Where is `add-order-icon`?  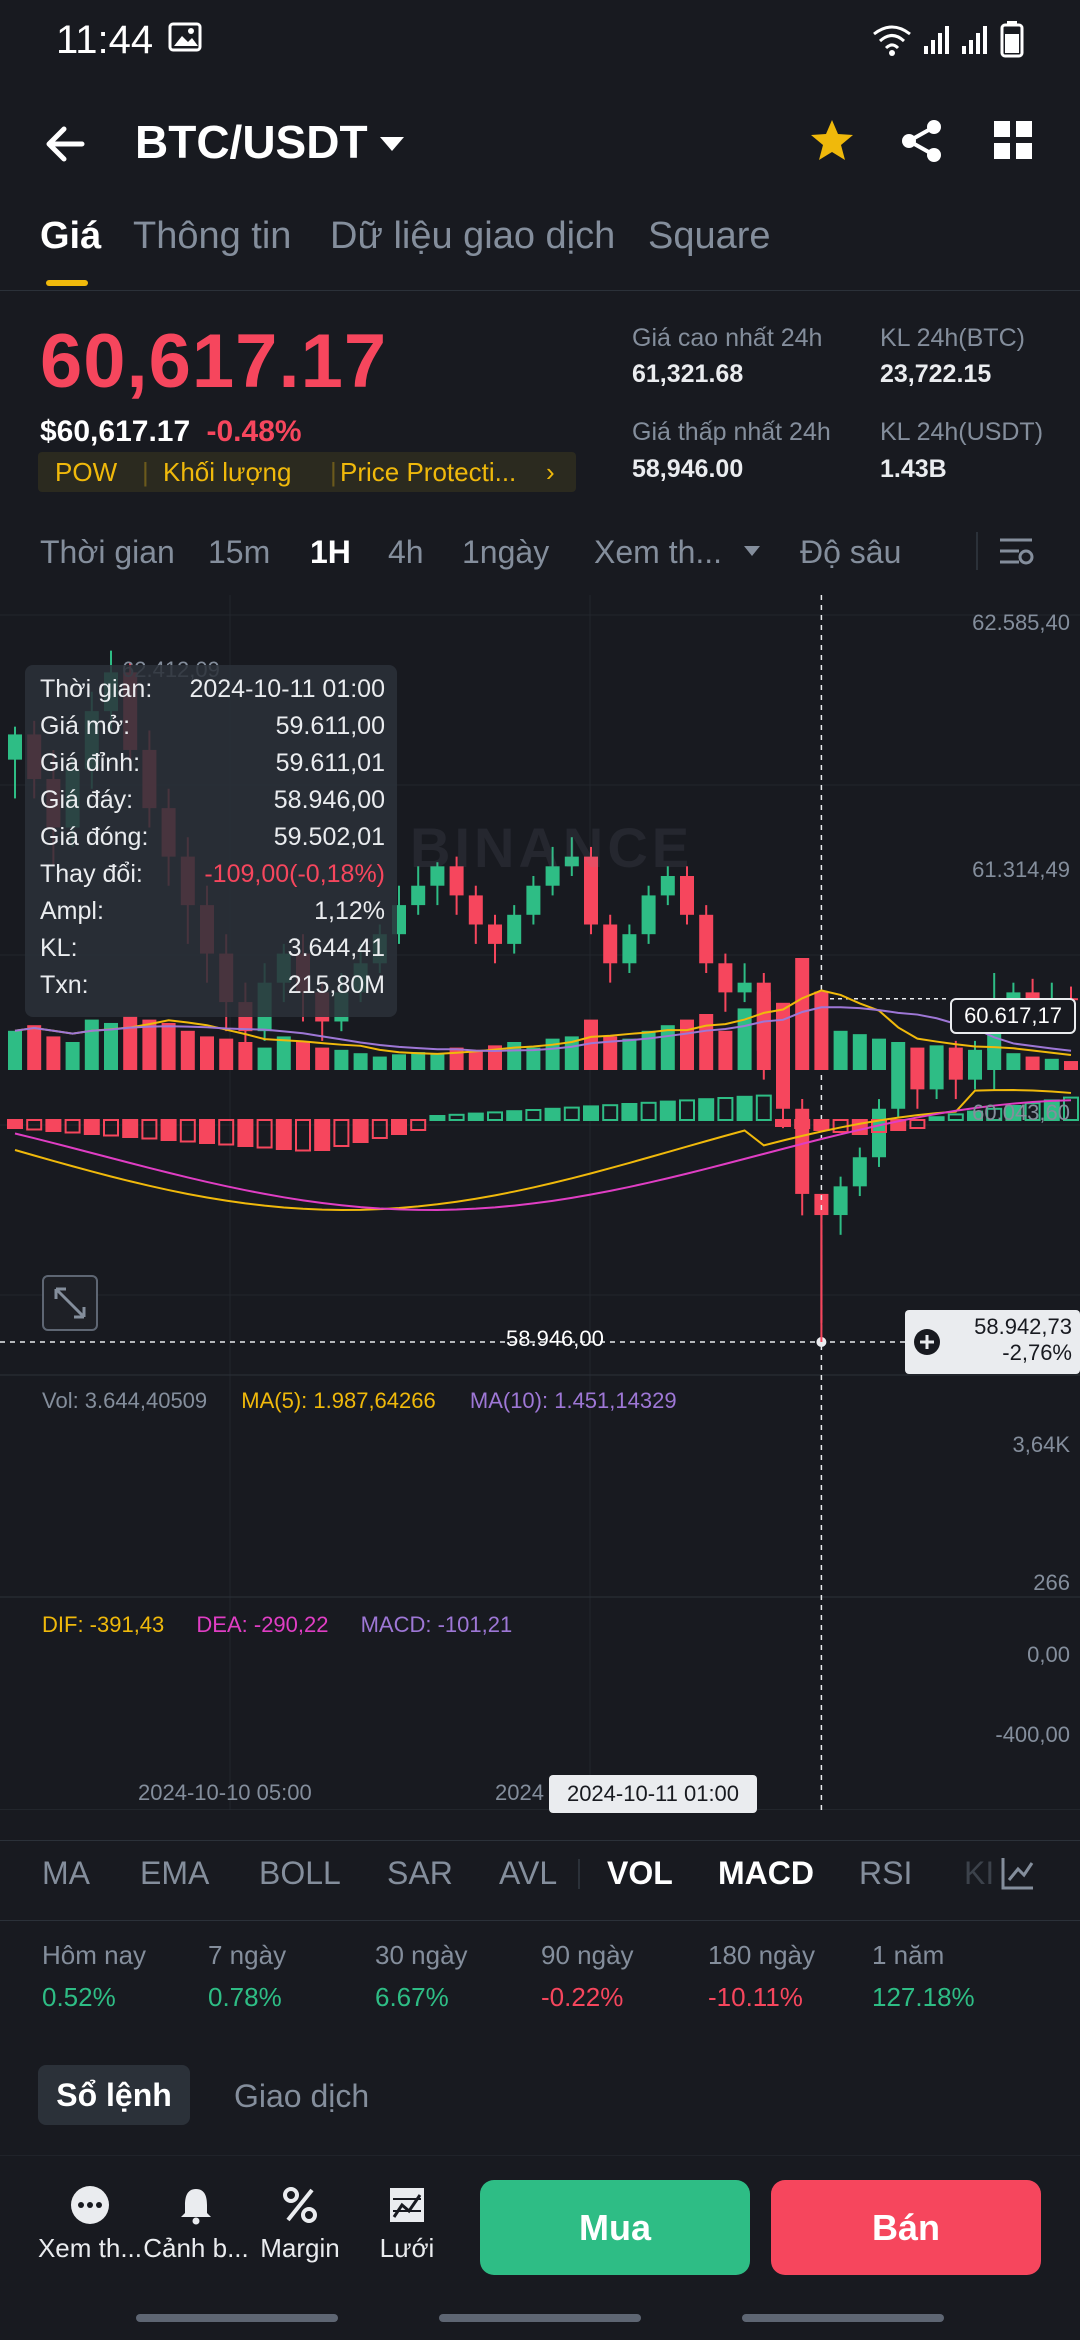 add-order-icon is located at coordinates (927, 1342).